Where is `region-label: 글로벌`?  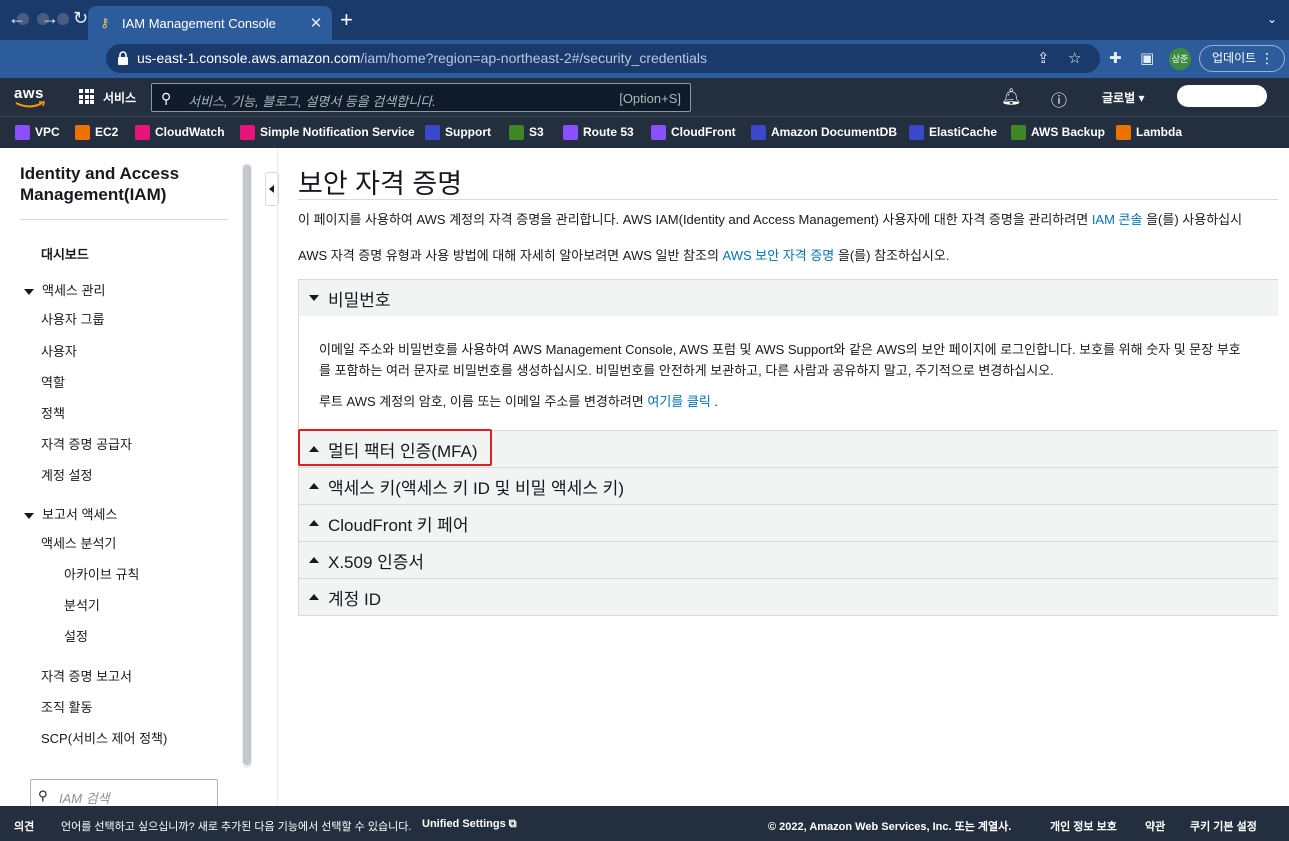 region-label: 글로벌 is located at coordinates (1119, 98).